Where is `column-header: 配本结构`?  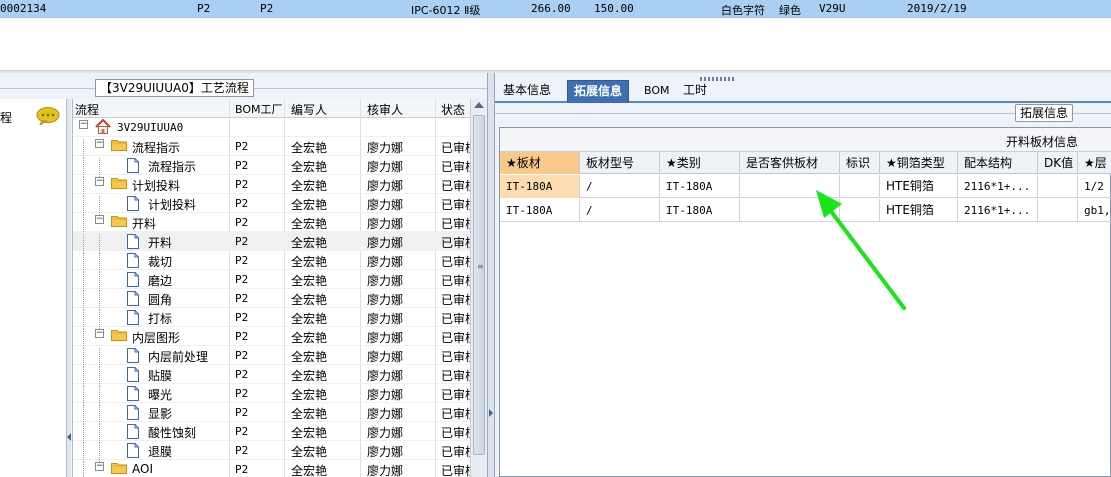
column-header: 配本结构 is located at coordinates (998, 163).